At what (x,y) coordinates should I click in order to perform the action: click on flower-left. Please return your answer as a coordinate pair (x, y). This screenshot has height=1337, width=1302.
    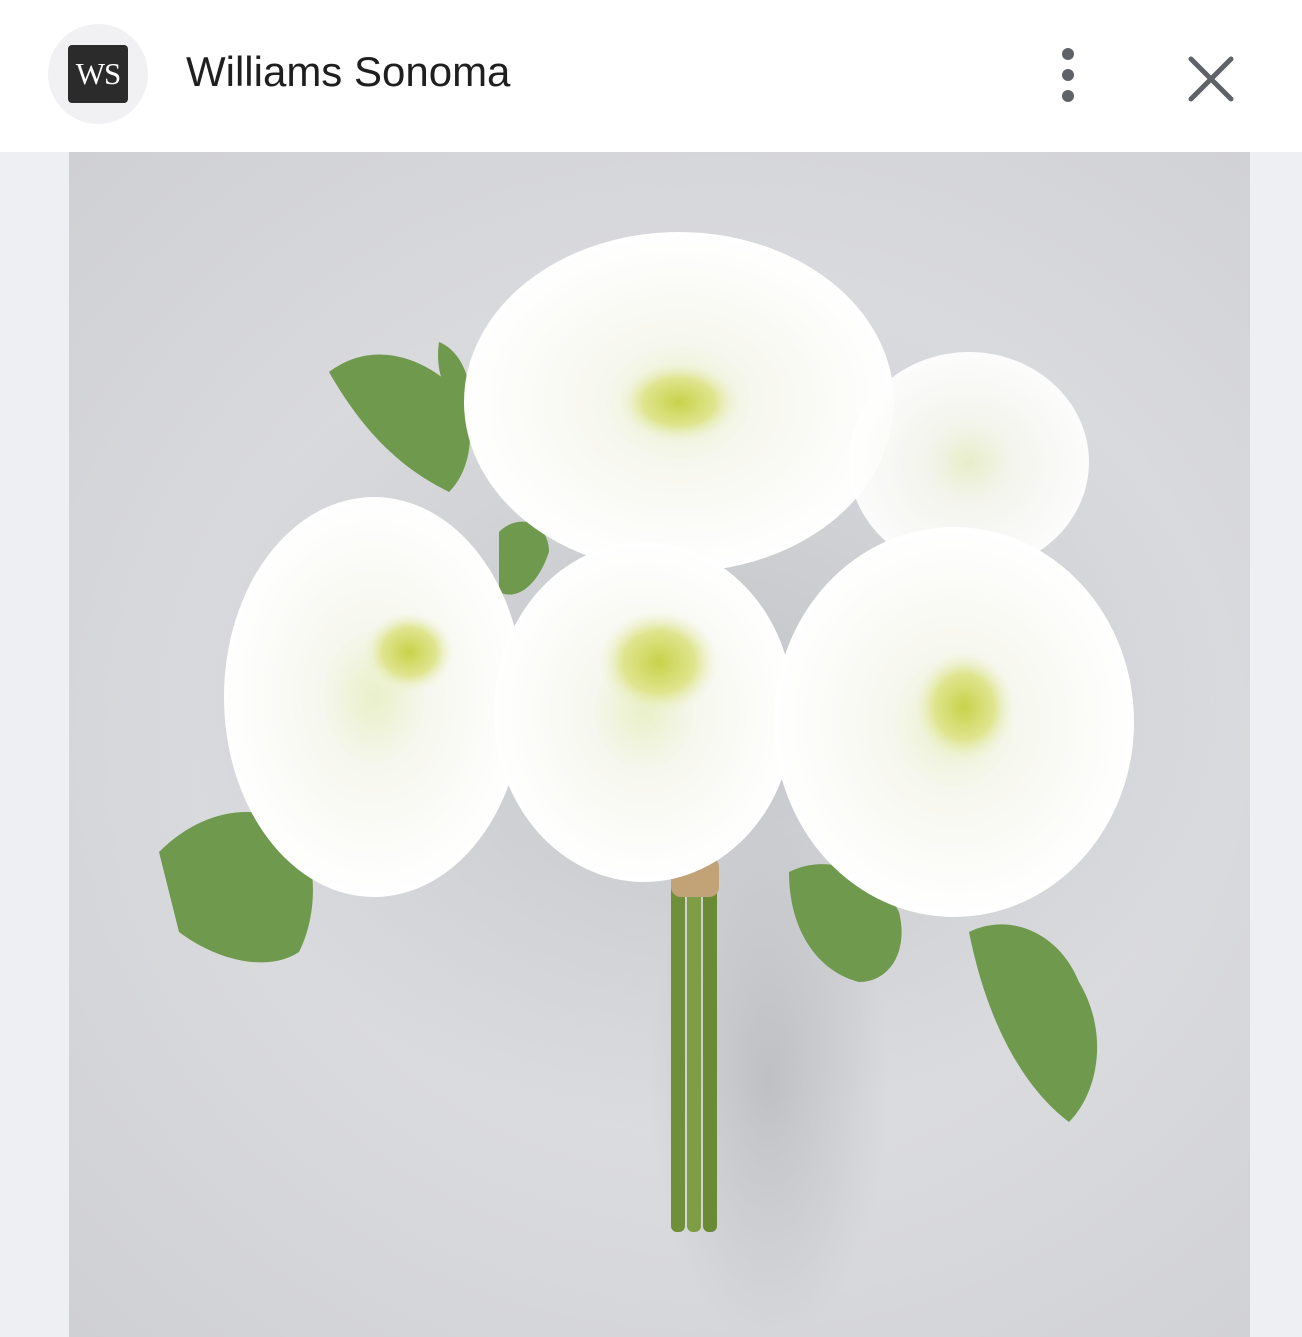
    Looking at the image, I should click on (374, 697).